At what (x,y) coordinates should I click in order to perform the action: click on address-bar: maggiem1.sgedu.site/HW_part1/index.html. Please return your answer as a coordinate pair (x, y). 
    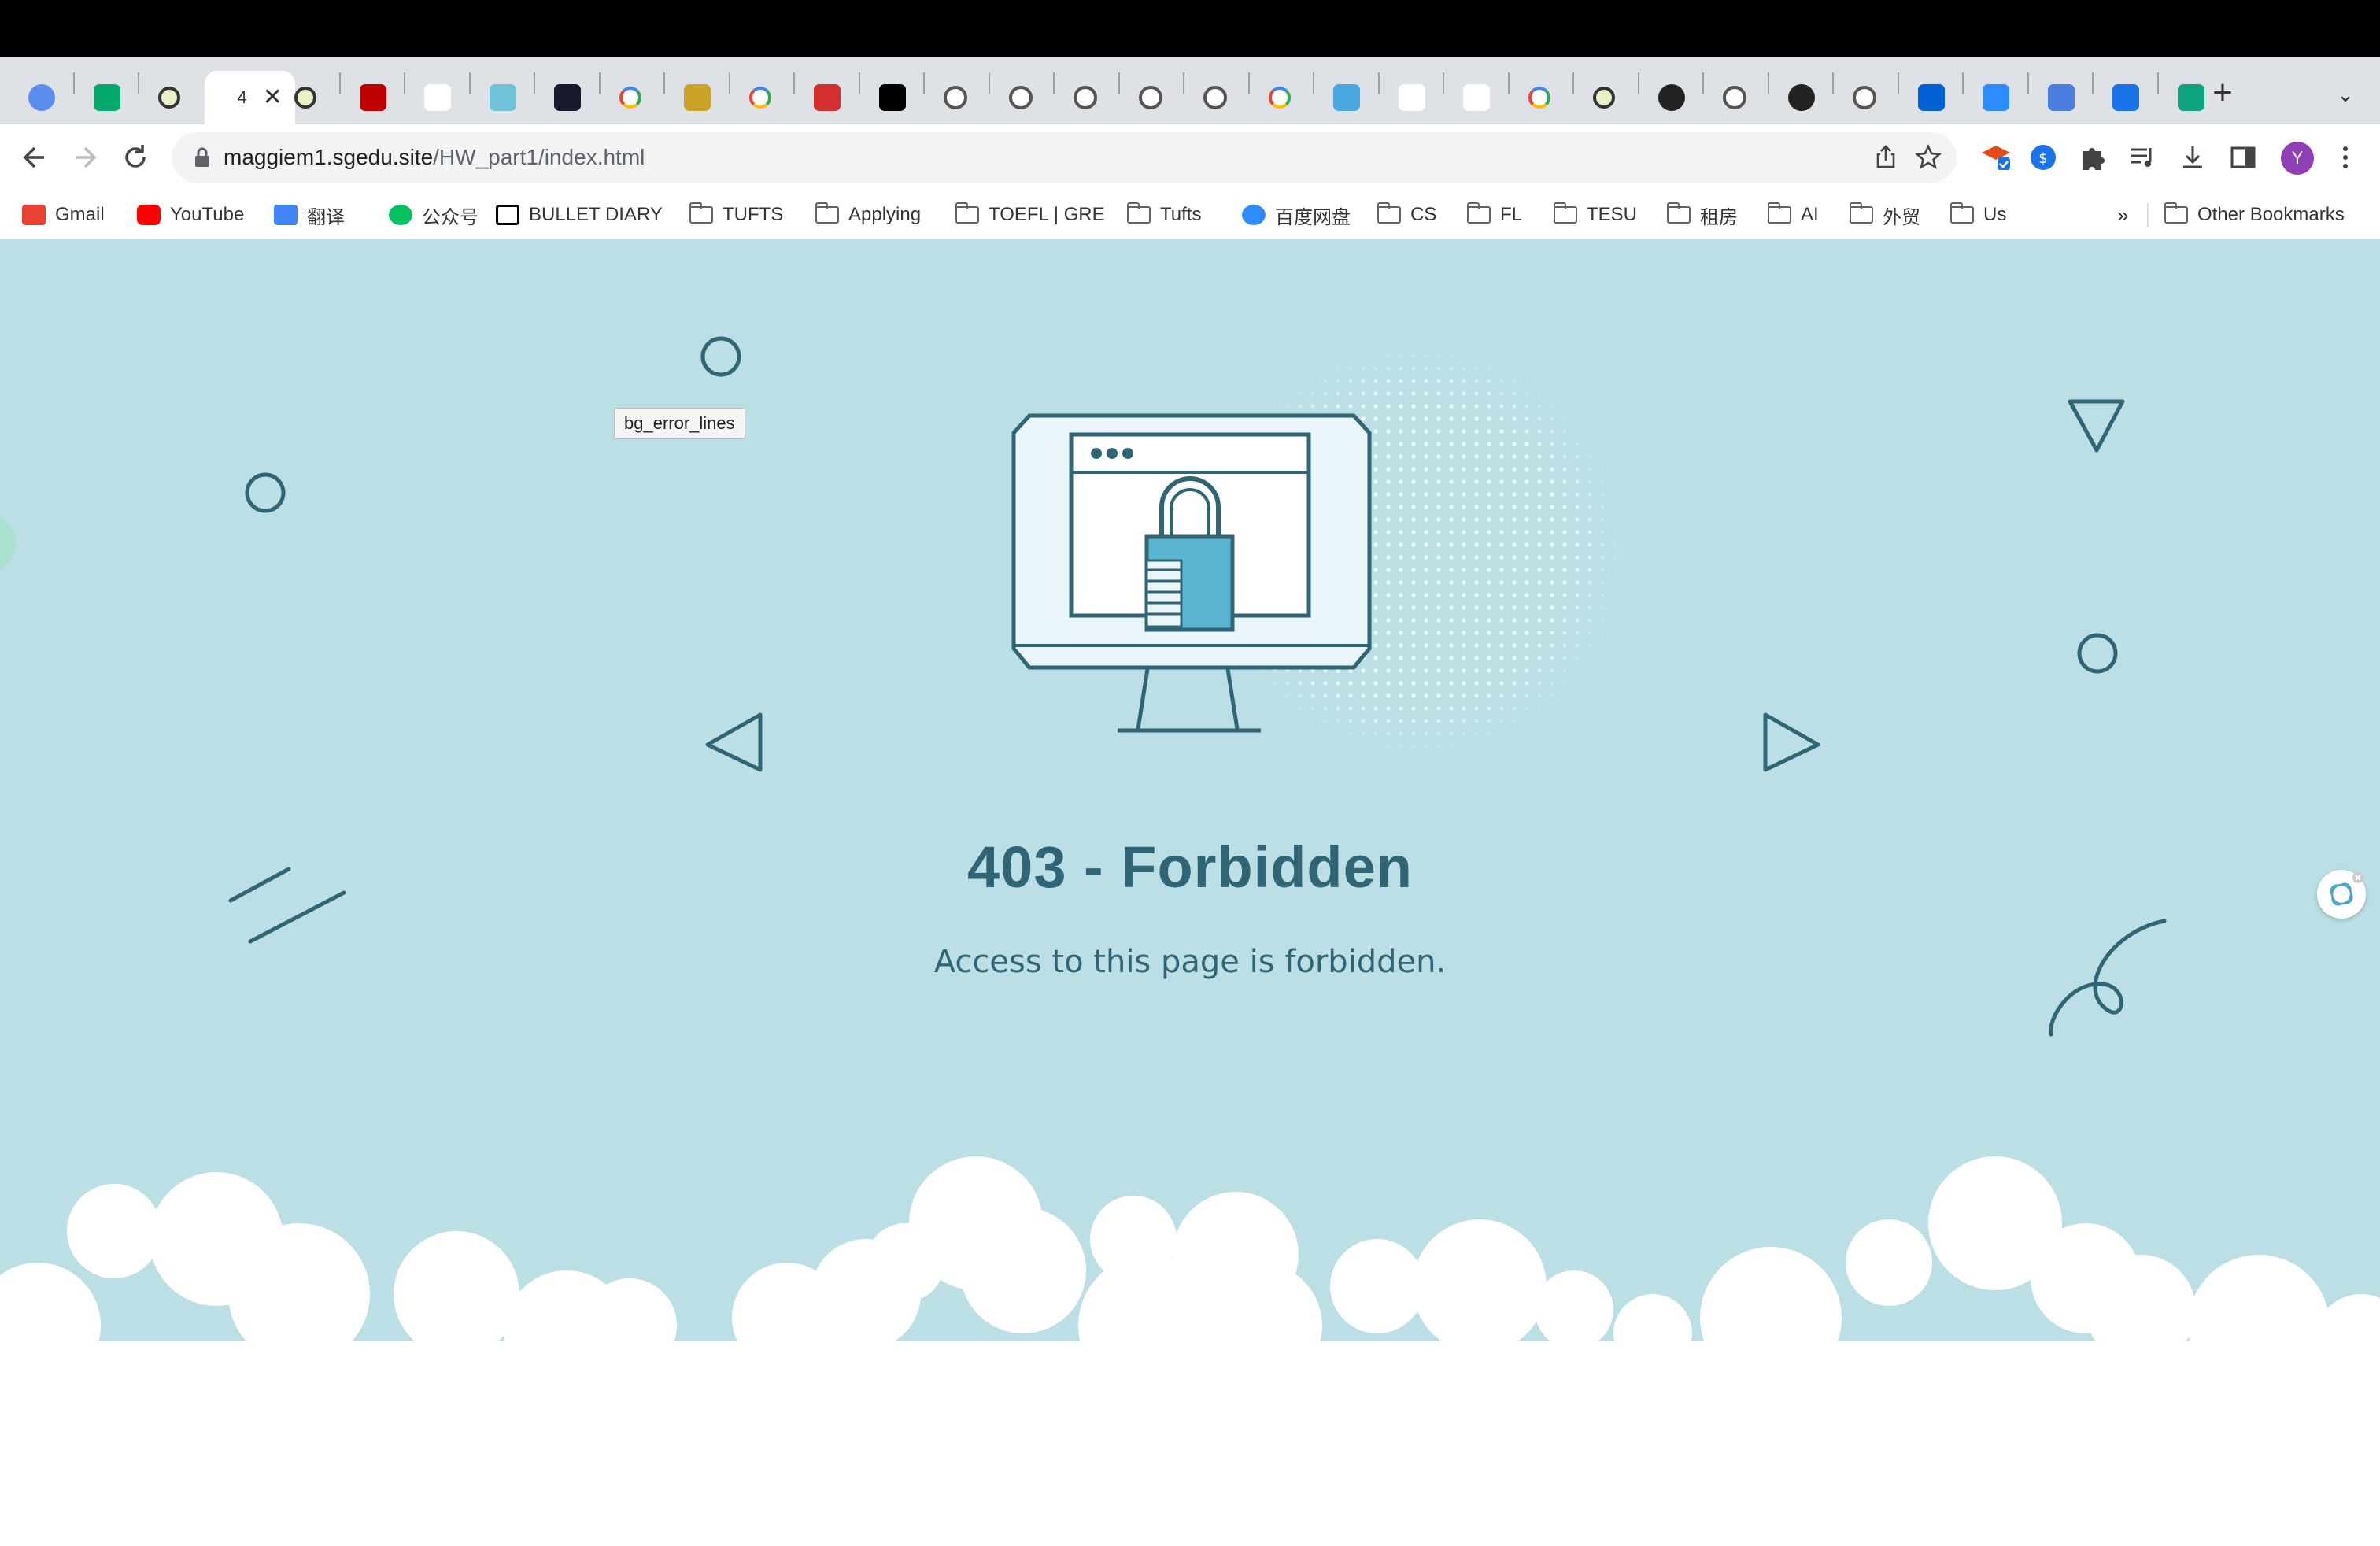
    Looking at the image, I should click on (1064, 157).